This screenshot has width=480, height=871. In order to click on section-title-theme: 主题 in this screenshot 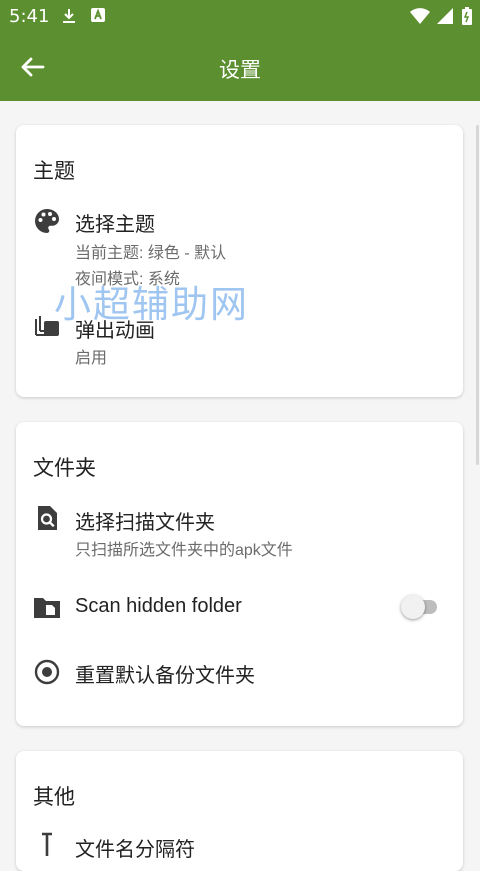, I will do `click(54, 171)`.